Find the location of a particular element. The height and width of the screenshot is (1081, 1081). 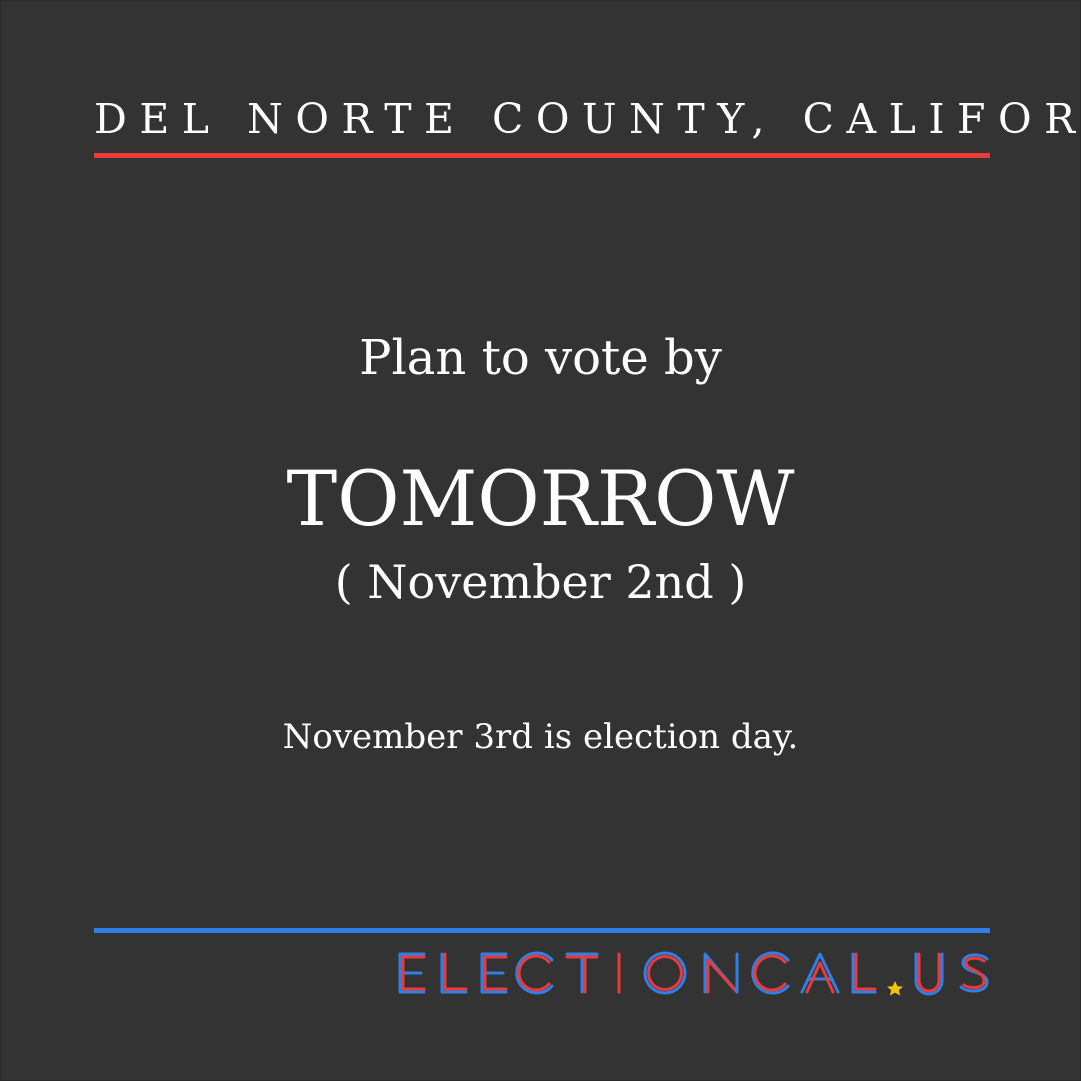

logo-letter-o is located at coordinates (665, 973).